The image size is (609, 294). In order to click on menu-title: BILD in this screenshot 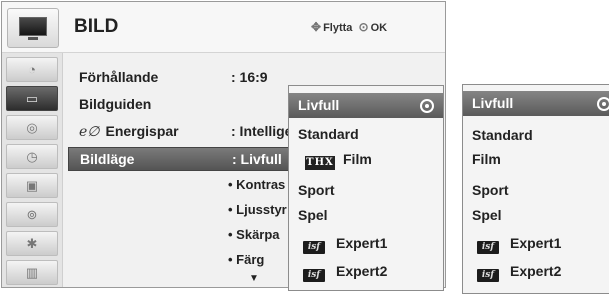, I will do `click(96, 26)`.